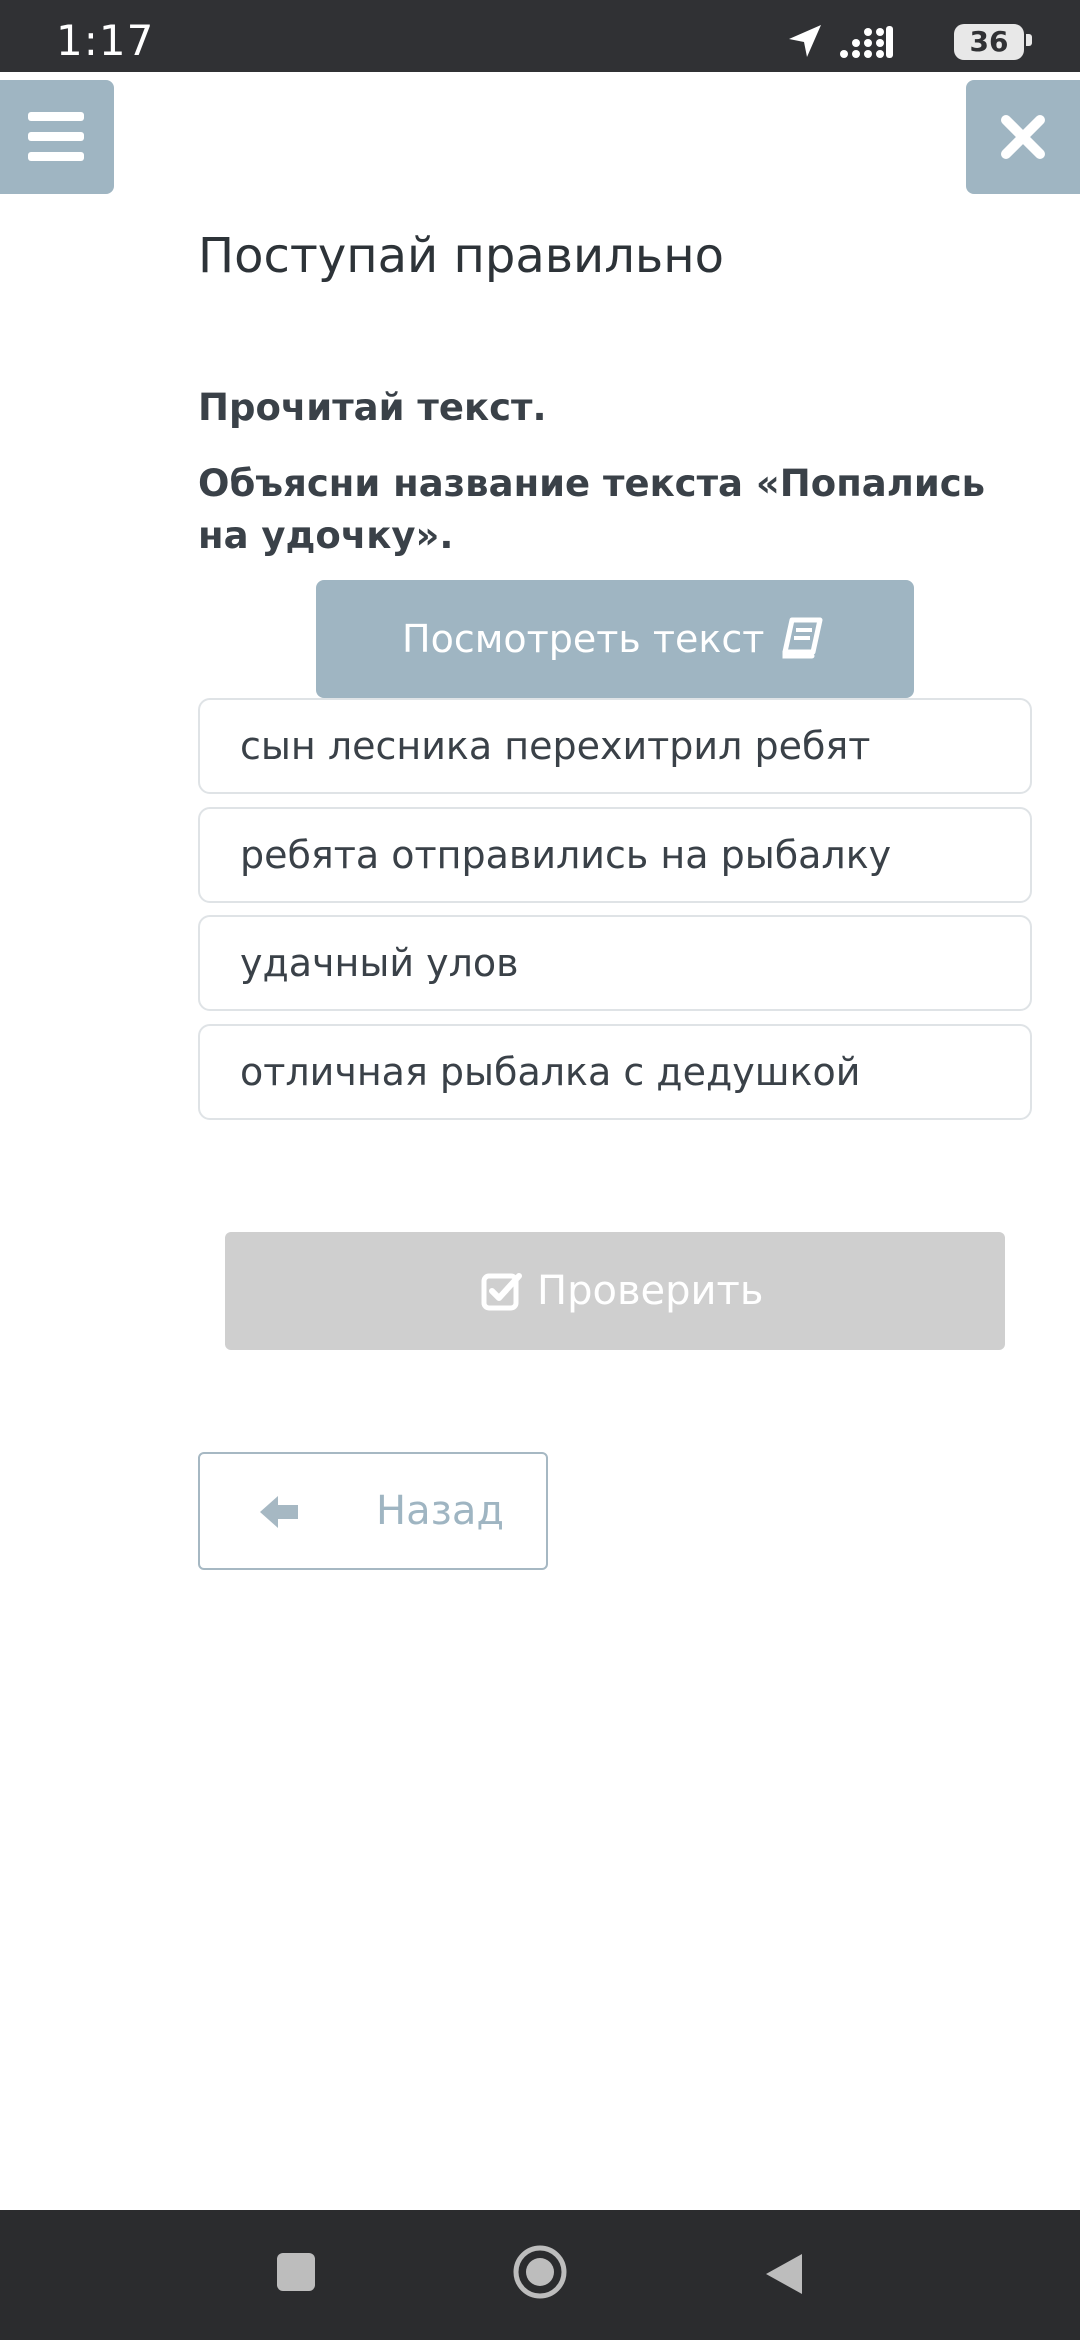 This screenshot has width=1080, height=2340. I want to click on instruction-text: Прочитай текст., so click(372, 407).